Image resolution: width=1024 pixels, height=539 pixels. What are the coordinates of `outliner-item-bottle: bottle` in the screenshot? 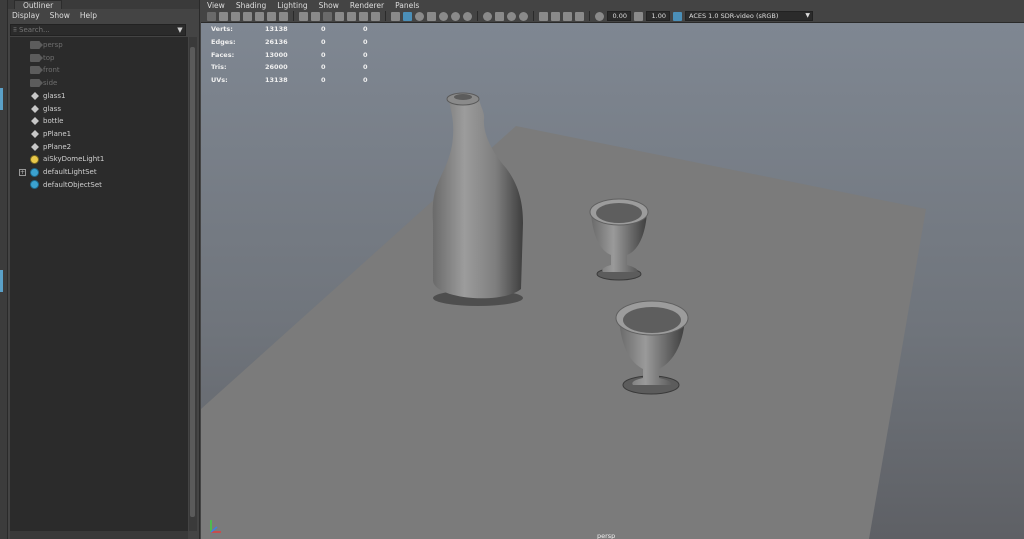 It's located at (99, 121).